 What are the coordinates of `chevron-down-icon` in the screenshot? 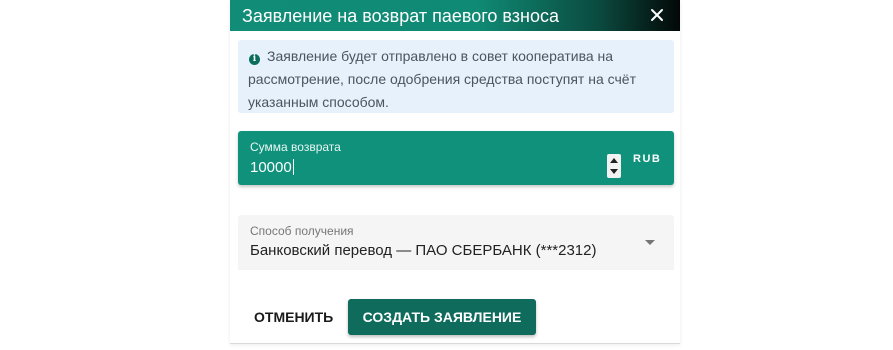 It's located at (650, 242).